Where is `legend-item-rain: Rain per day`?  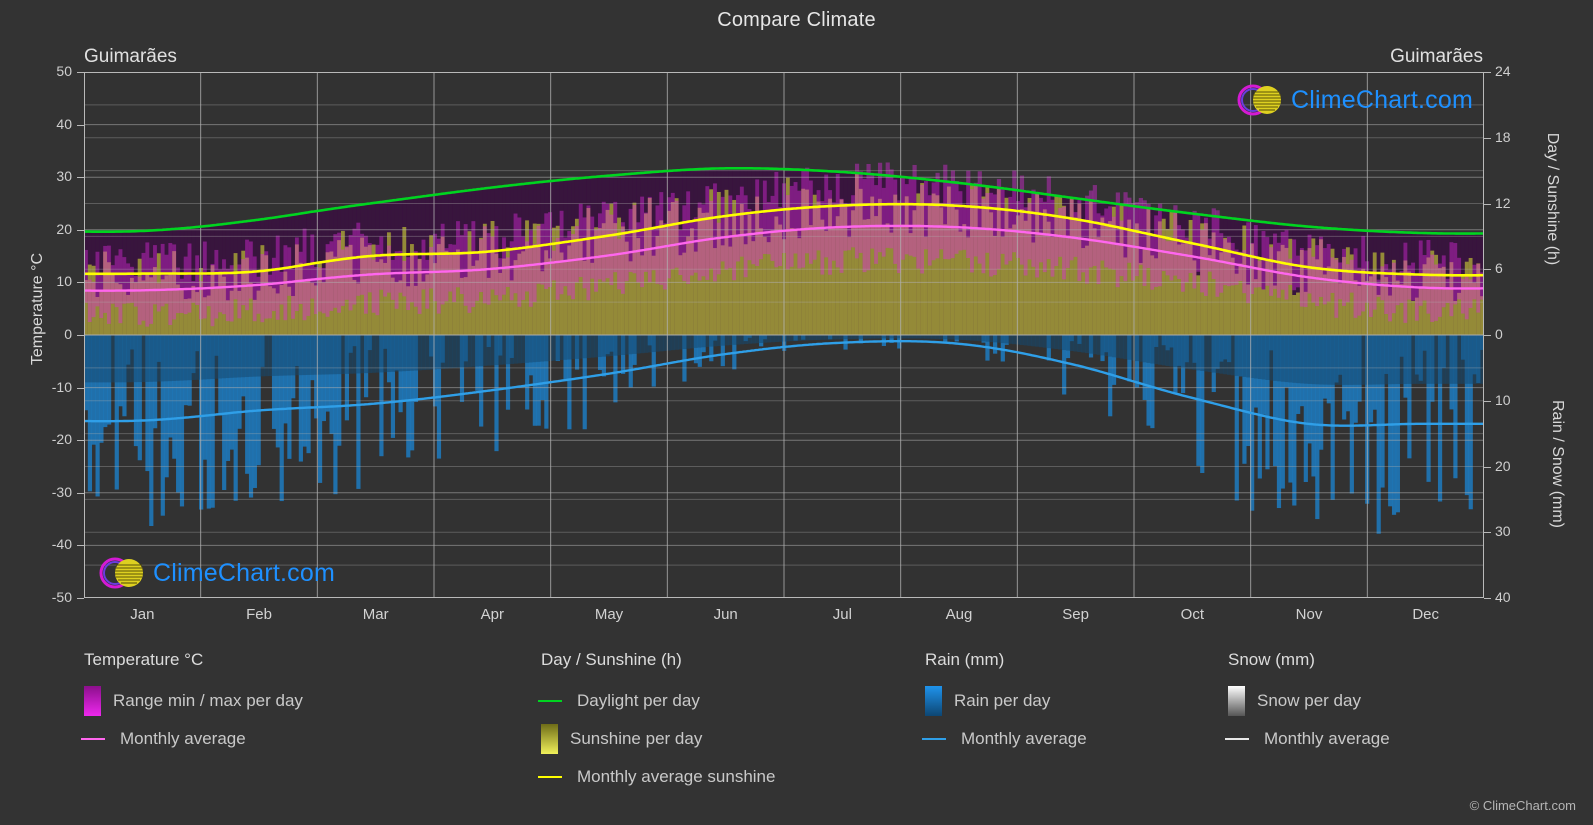
legend-item-rain: Rain per day is located at coordinates (1006, 701).